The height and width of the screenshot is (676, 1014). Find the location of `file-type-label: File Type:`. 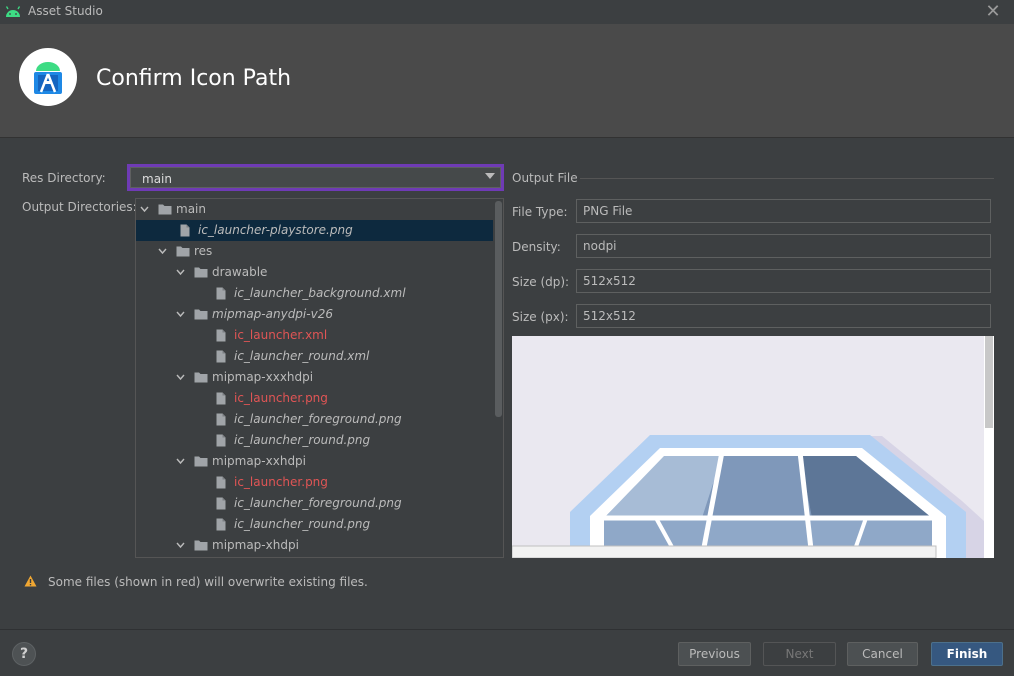

file-type-label: File Type: is located at coordinates (540, 212).